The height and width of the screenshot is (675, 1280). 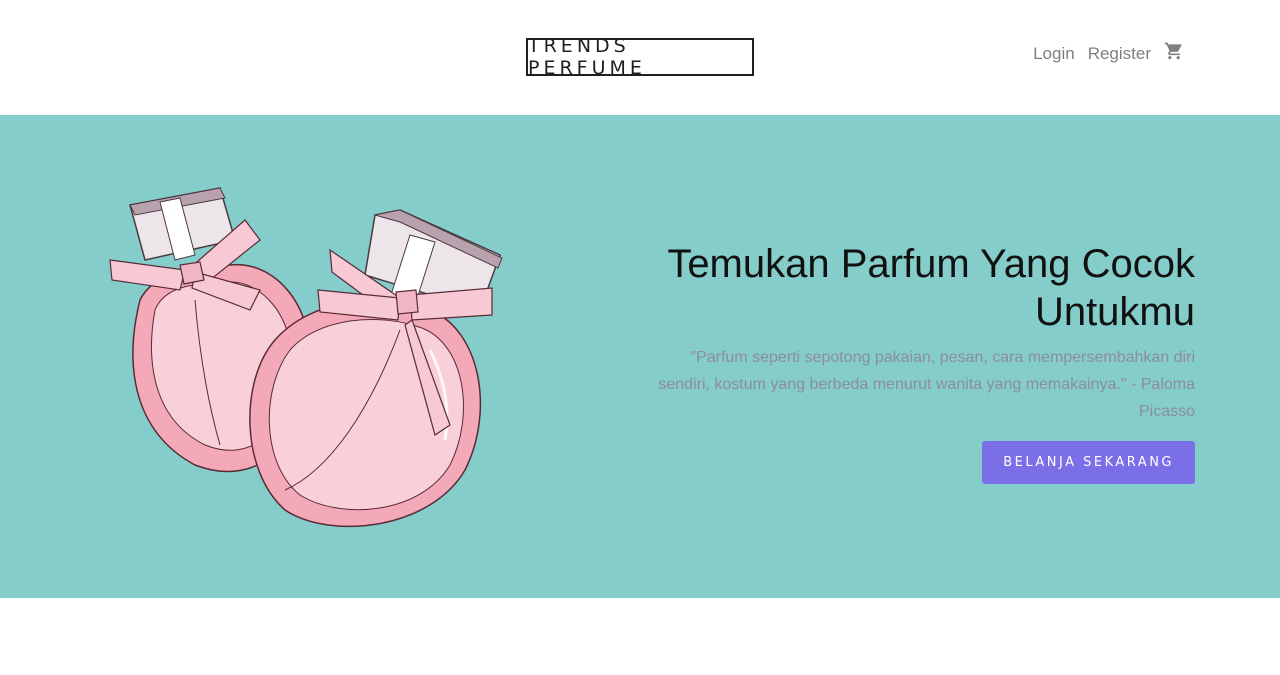 I want to click on register-link: Register, so click(x=1119, y=54).